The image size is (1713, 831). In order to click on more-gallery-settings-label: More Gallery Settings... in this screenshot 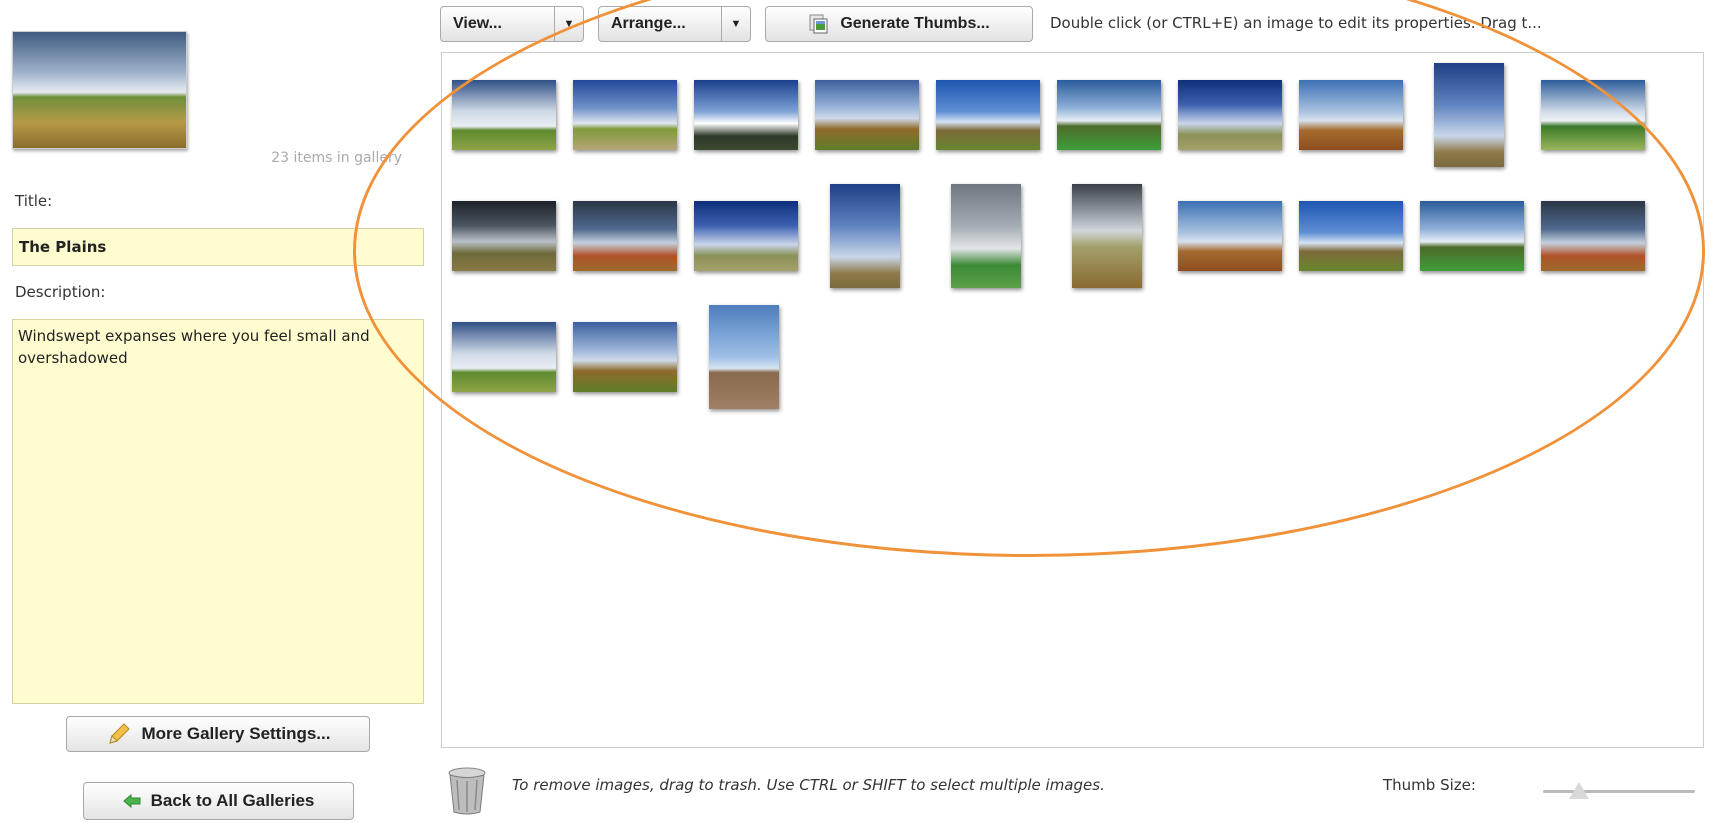, I will do `click(236, 733)`.